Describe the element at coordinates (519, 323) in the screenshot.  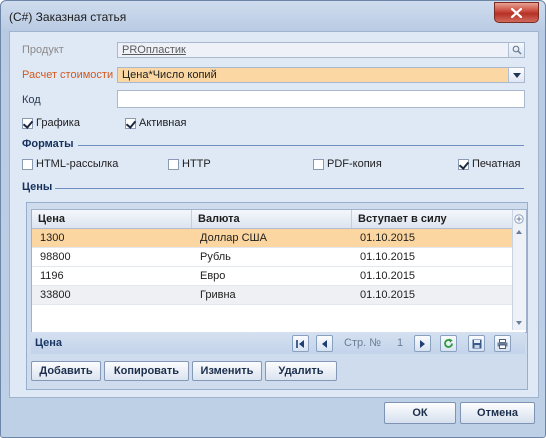
I see `scroll-bottom-arrow-icon` at that location.